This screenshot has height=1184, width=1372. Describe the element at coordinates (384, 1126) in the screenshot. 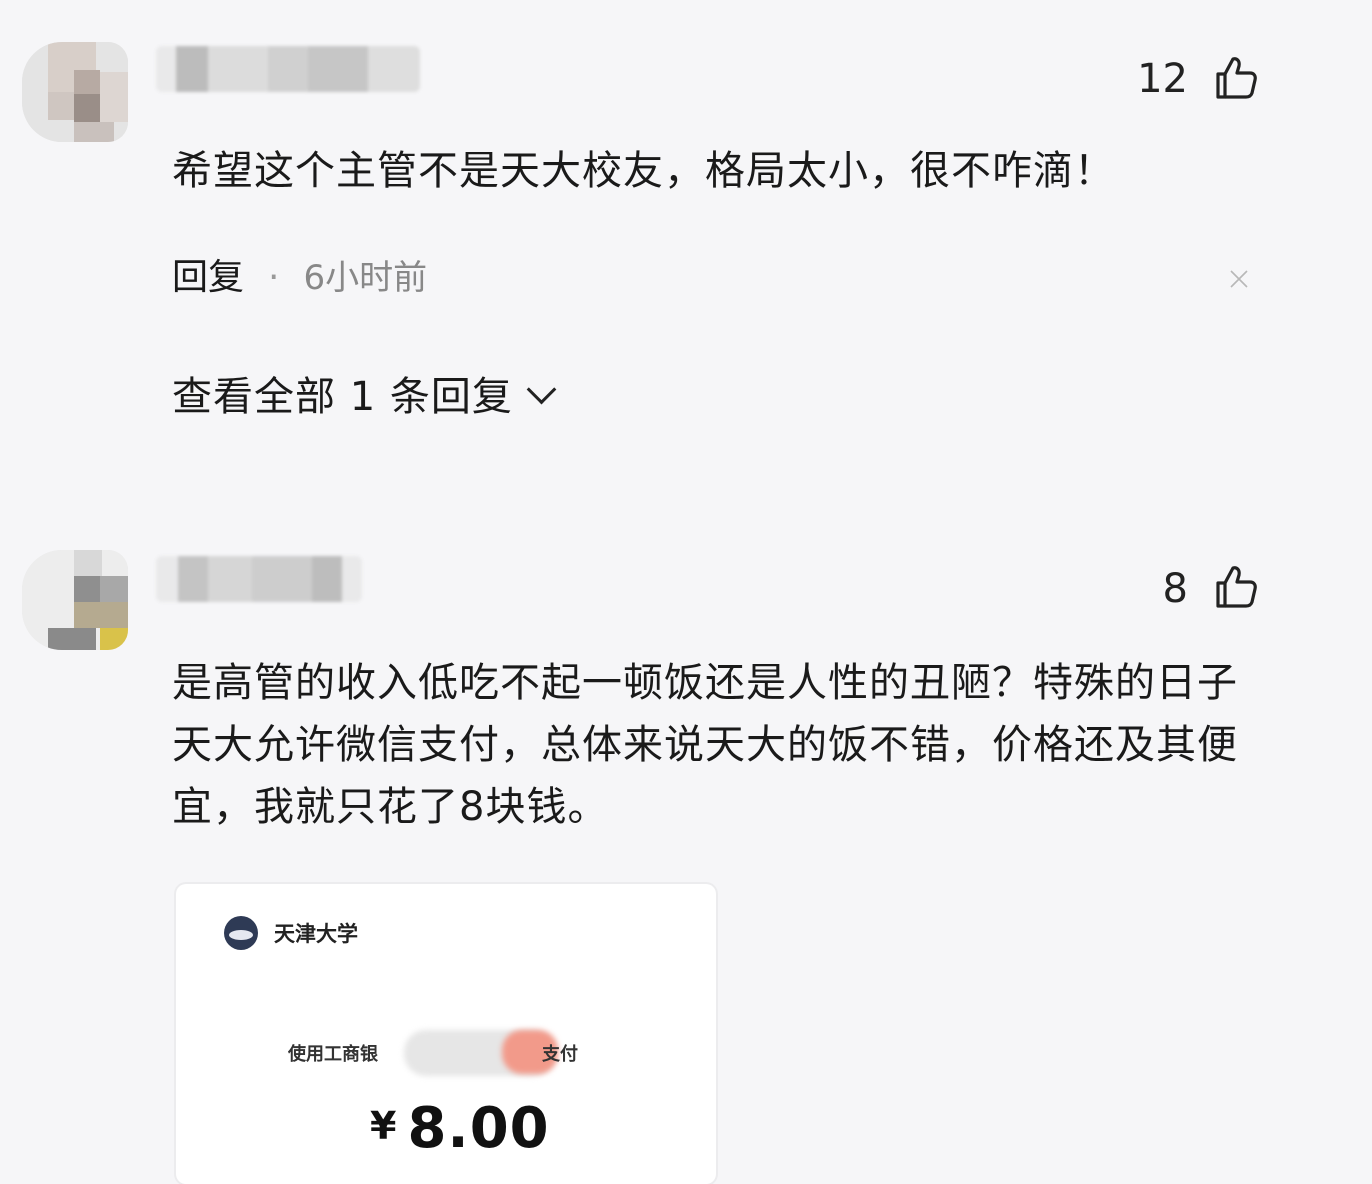

I see `currency-symbol: ¥` at that location.